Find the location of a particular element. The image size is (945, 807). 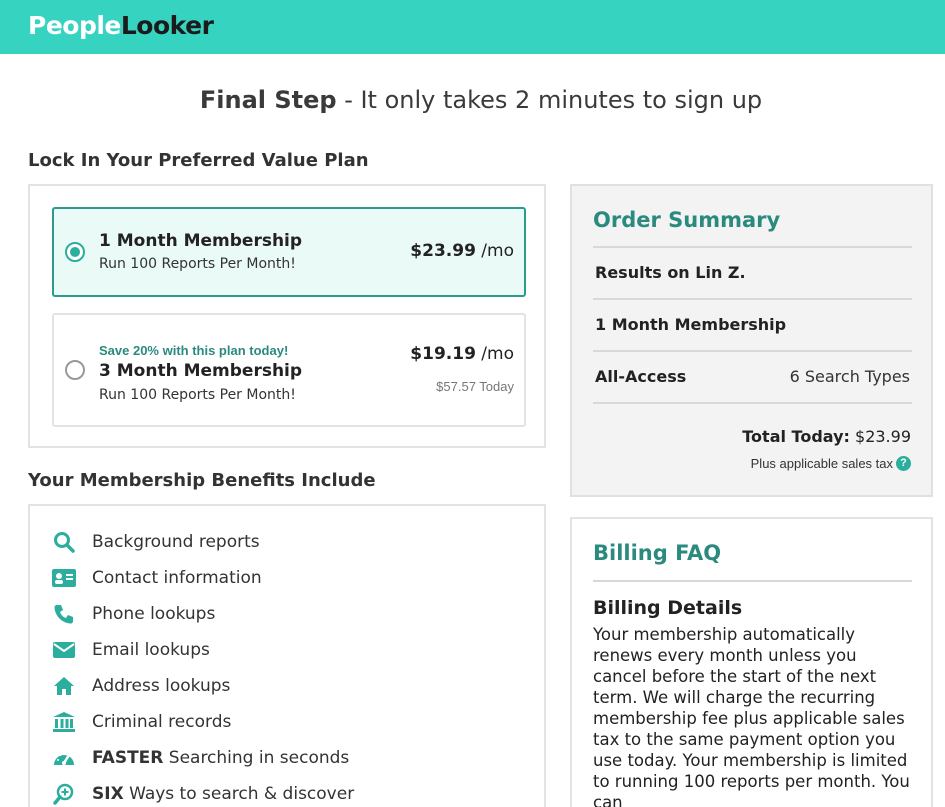

total-value: $23.99 is located at coordinates (880, 436).